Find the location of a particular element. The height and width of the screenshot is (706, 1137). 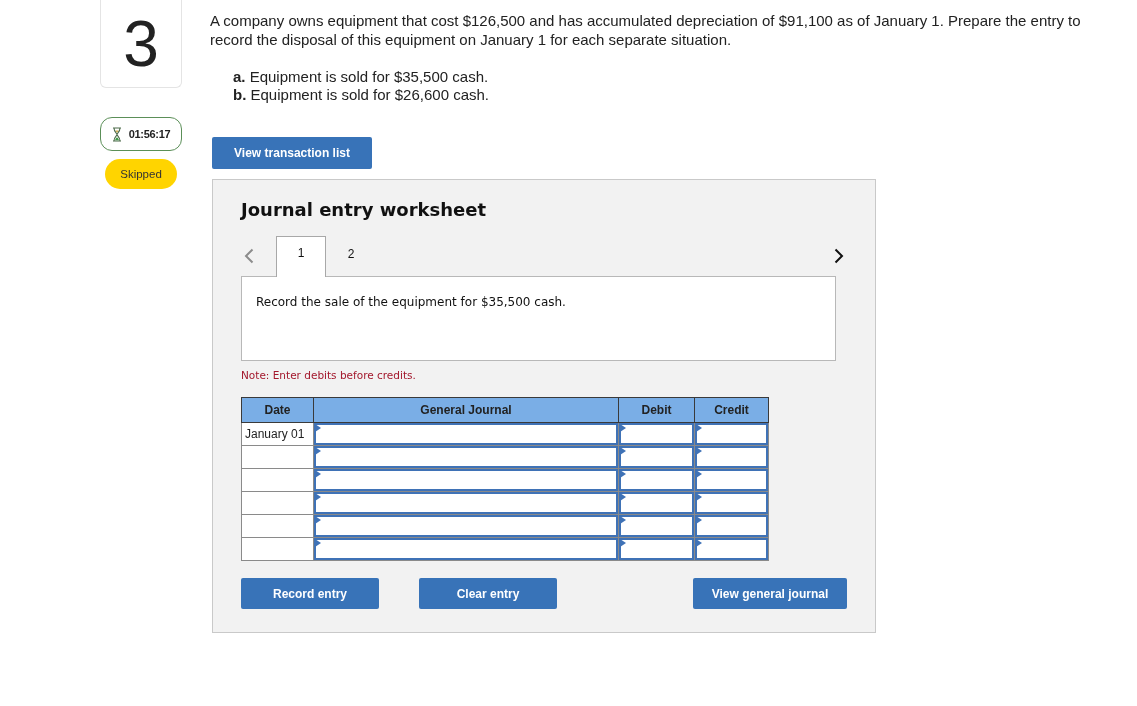

clear-entry-button: Clear entry is located at coordinates (488, 593).